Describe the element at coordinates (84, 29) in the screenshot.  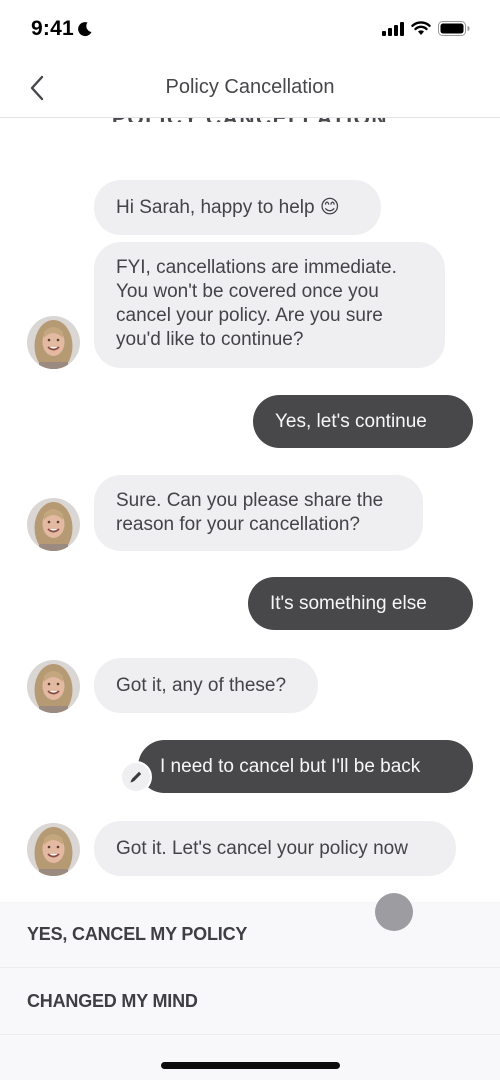
I see `moon-icon` at that location.